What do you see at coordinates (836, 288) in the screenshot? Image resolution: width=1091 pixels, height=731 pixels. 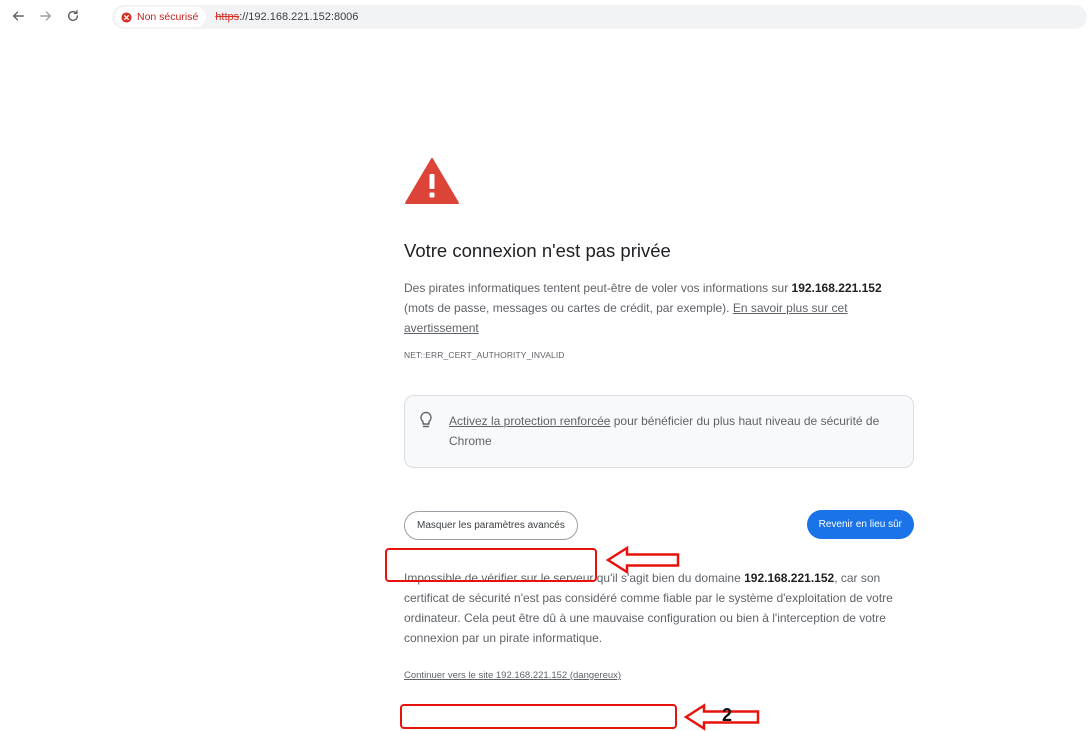 I see `intro-host: 192.168.221.152` at bounding box center [836, 288].